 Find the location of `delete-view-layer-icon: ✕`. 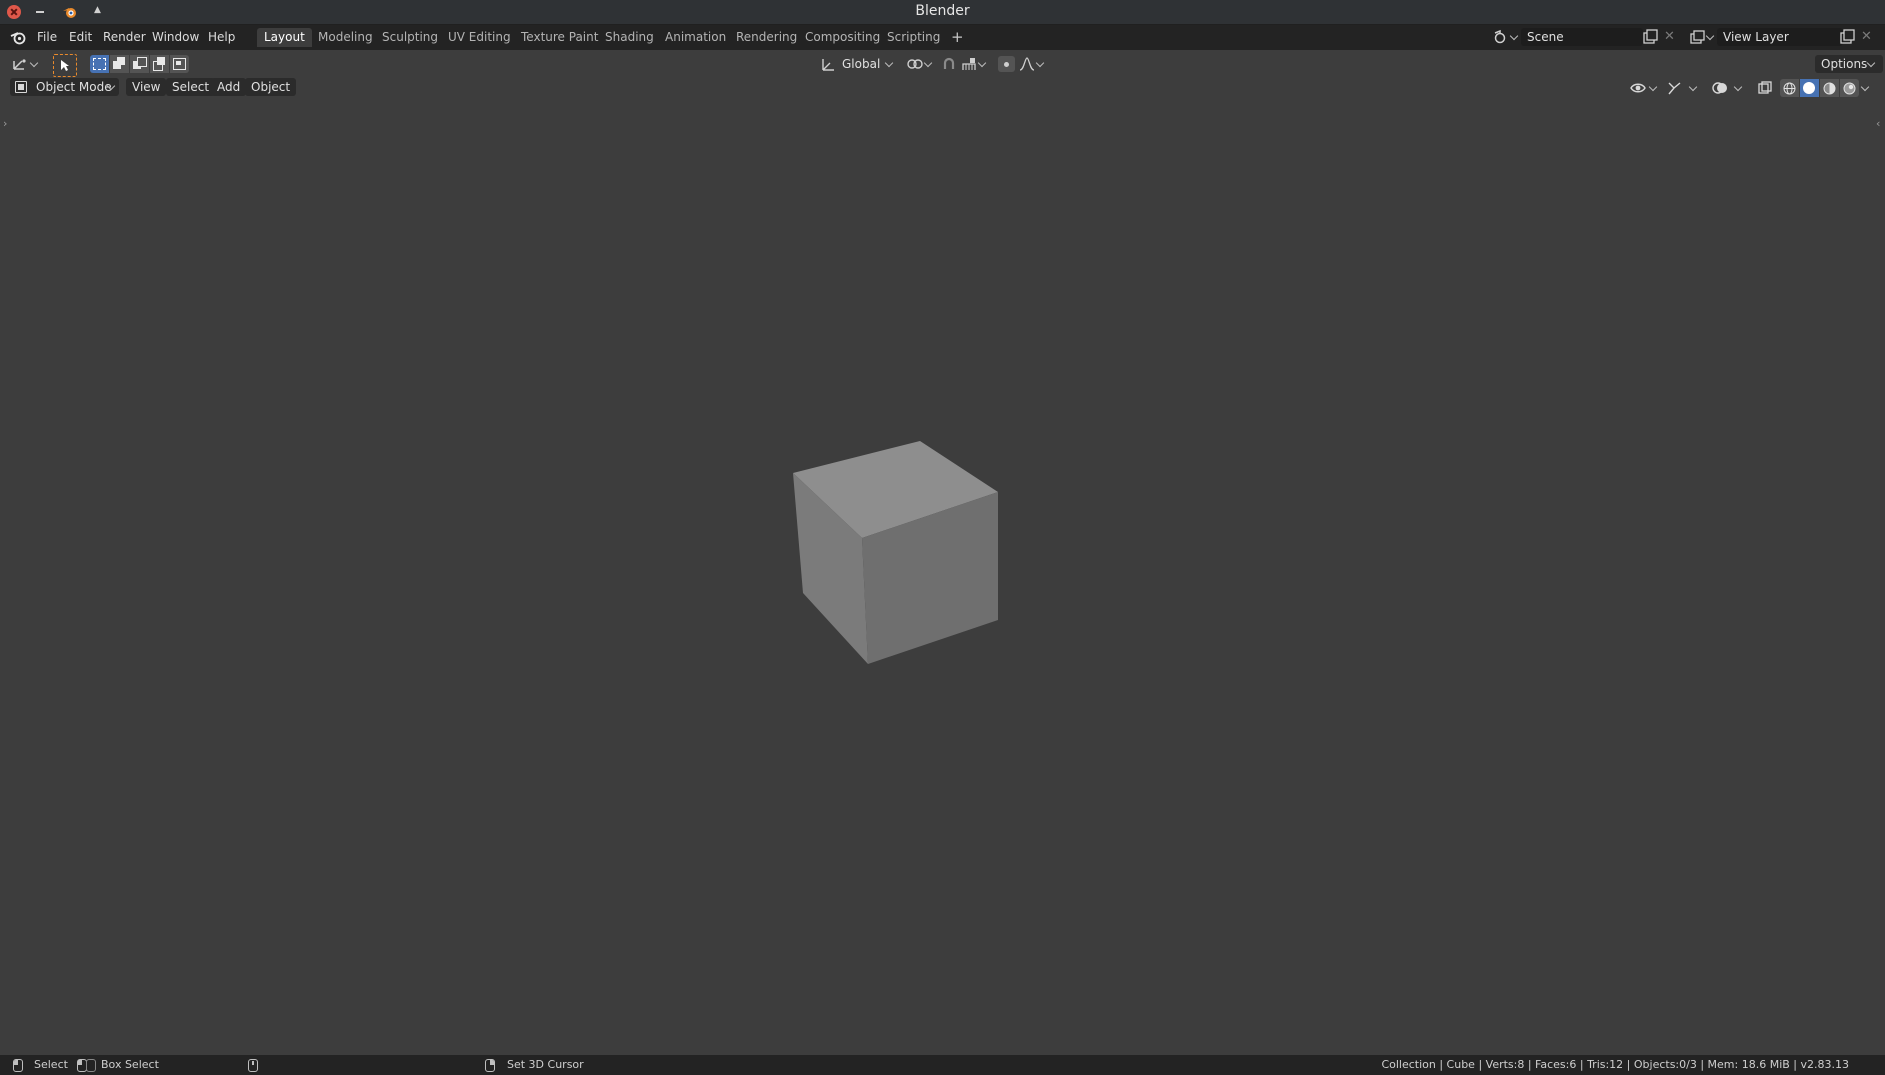

delete-view-layer-icon: ✕ is located at coordinates (1866, 36).